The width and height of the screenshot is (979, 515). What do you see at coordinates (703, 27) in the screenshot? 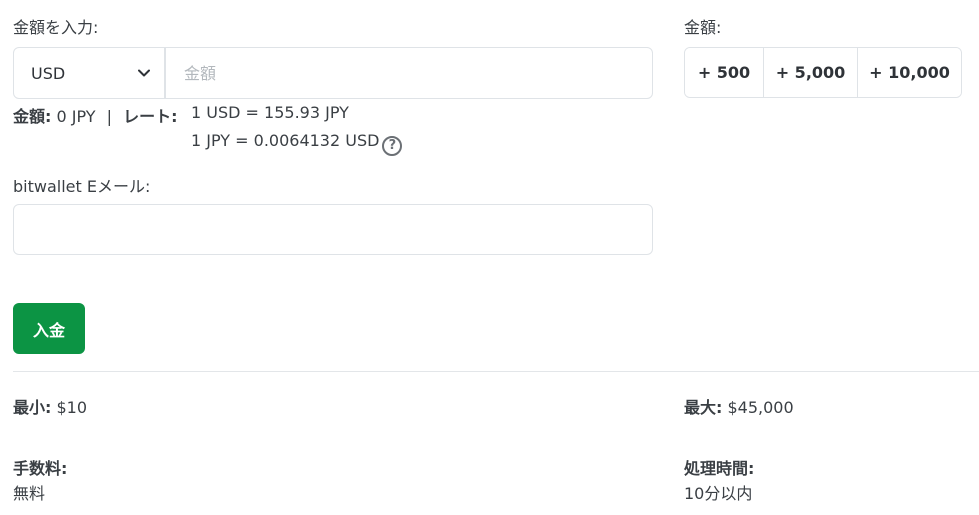
I see `quick-amount-label: 金額:` at bounding box center [703, 27].